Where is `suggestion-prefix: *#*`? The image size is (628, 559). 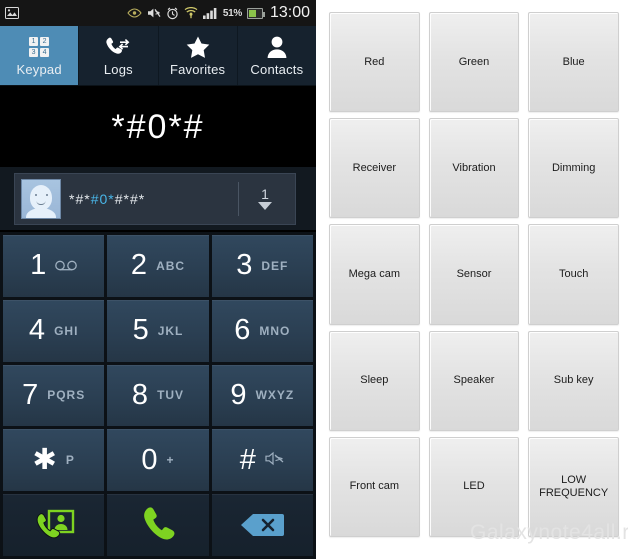
suggestion-prefix: *#* is located at coordinates (80, 199).